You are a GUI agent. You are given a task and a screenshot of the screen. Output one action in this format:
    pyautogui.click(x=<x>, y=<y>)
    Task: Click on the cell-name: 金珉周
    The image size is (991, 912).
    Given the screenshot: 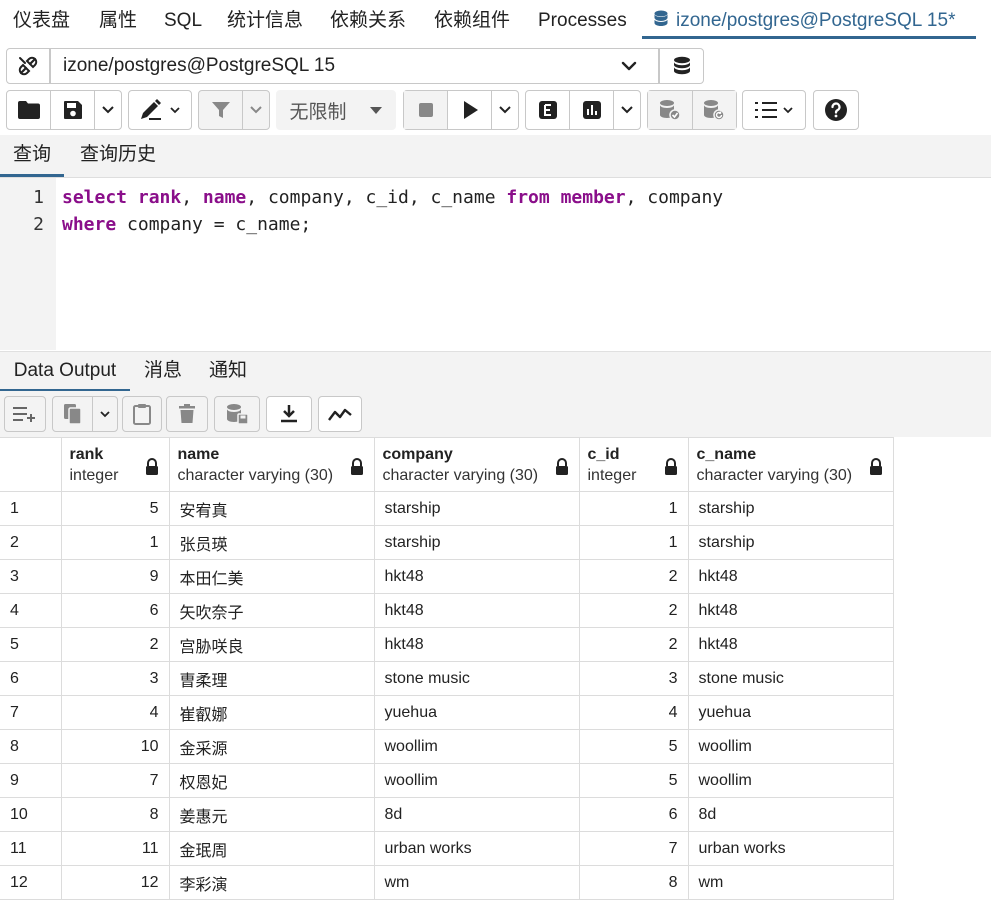 What is the action you would take?
    pyautogui.click(x=271, y=848)
    